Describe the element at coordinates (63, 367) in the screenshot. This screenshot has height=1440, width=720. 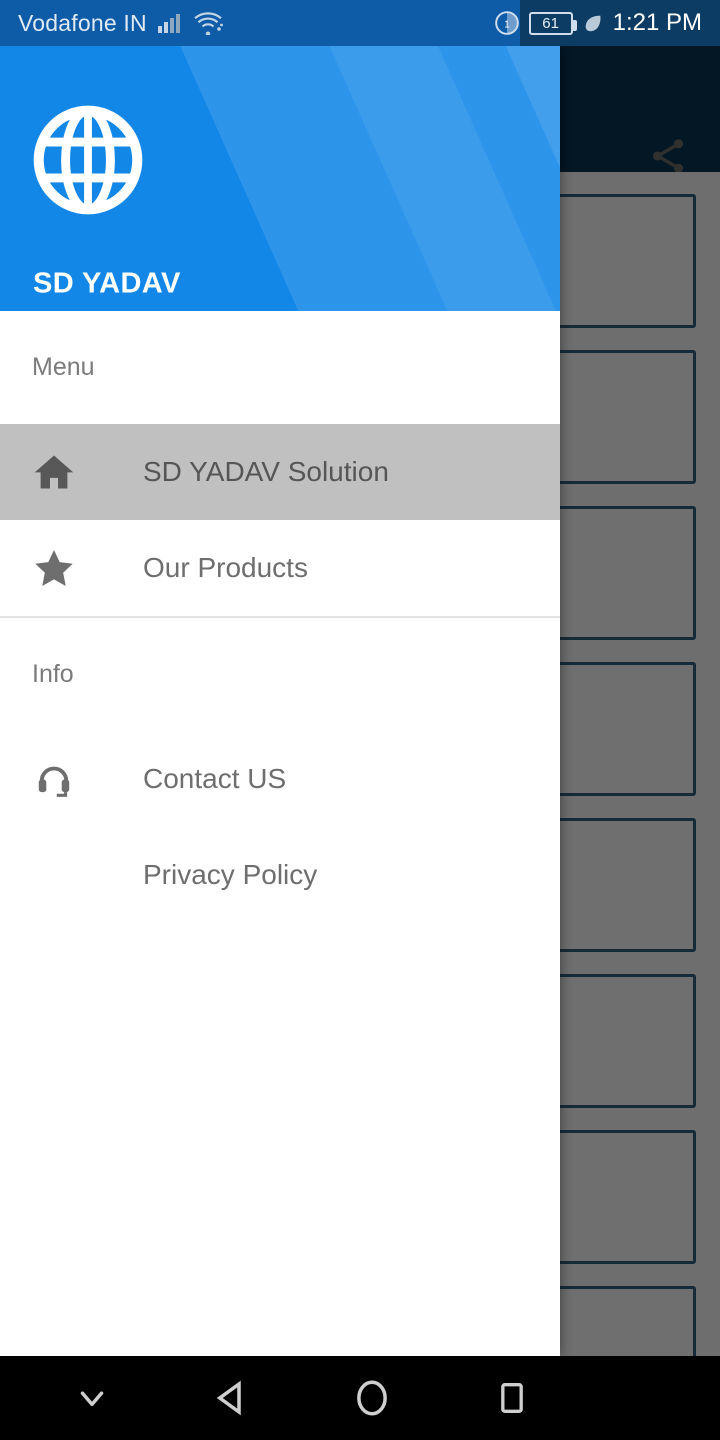
I see `section-label-menu: Menu` at that location.